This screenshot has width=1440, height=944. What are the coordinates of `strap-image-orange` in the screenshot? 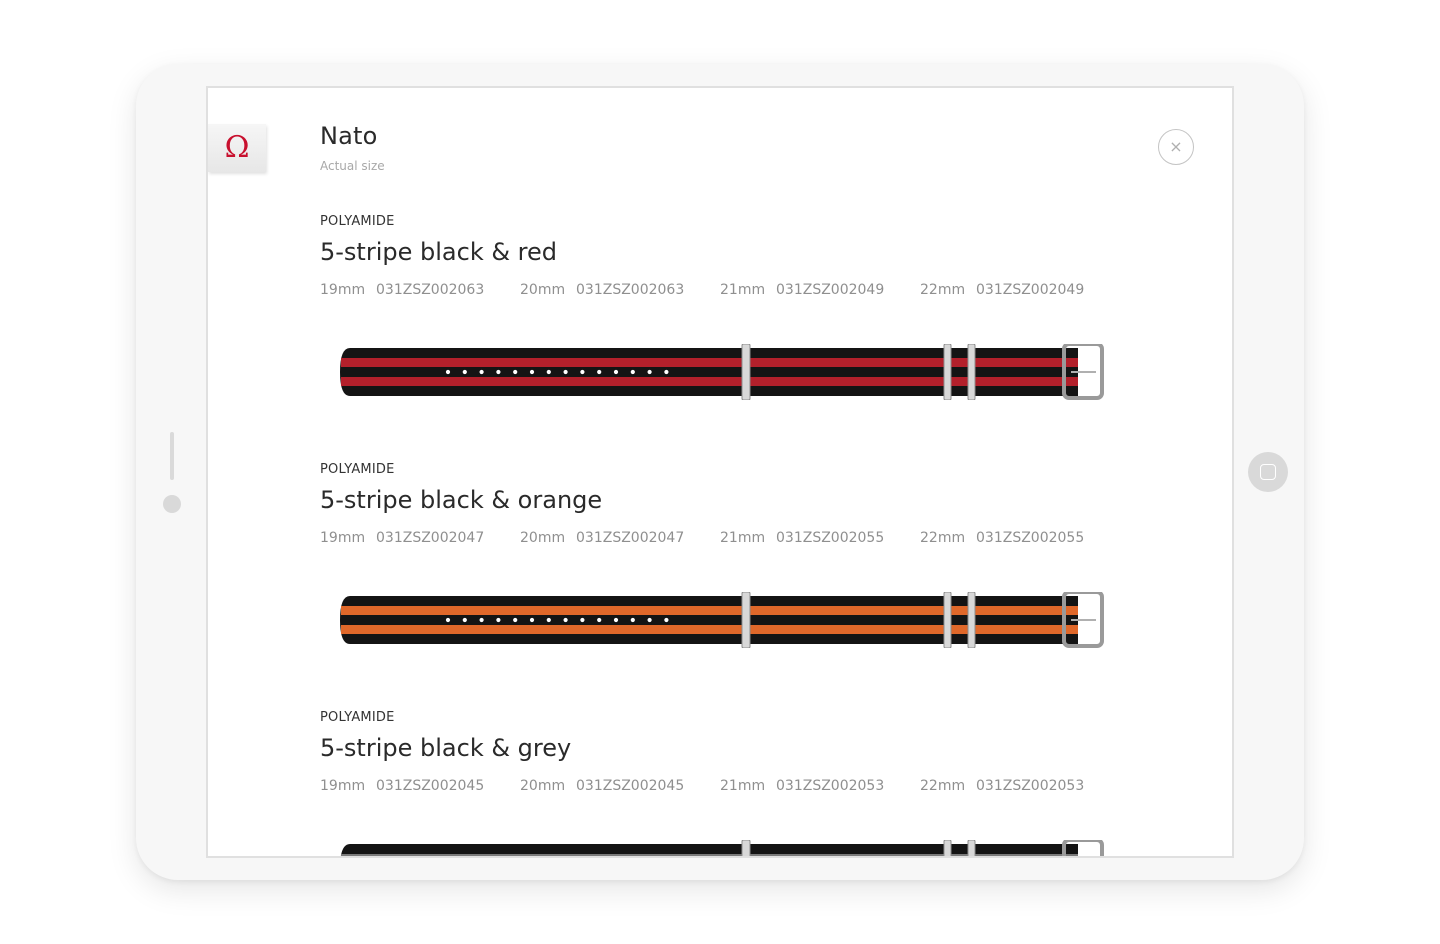 It's located at (722, 620).